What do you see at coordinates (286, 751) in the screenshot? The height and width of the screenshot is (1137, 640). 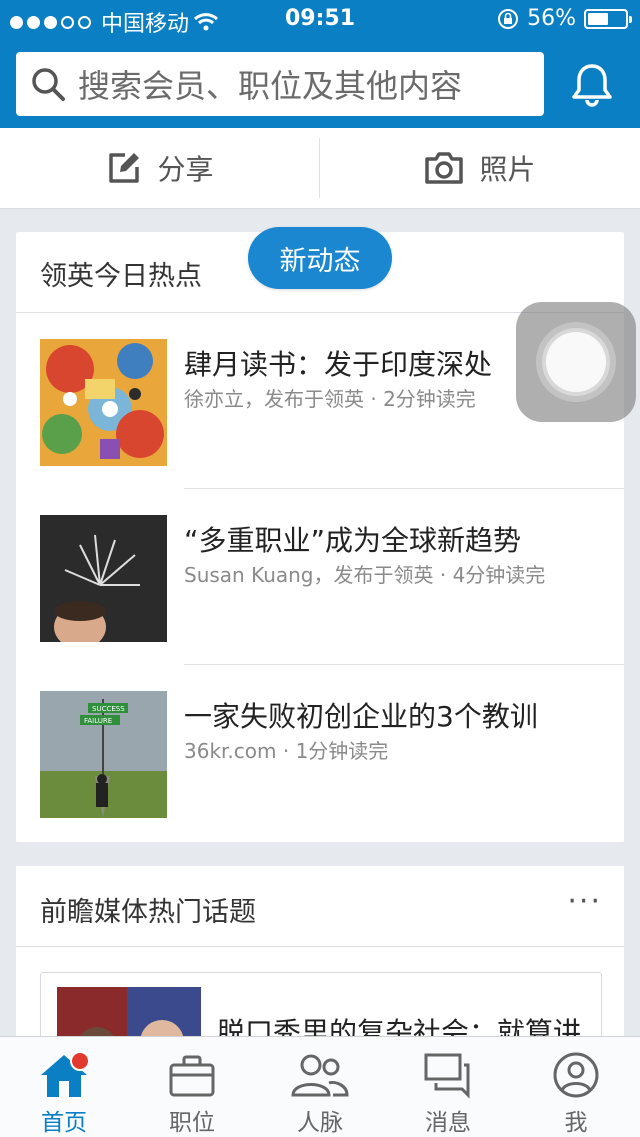 I see `article-meta: 36kr.com · 1分钟读完` at bounding box center [286, 751].